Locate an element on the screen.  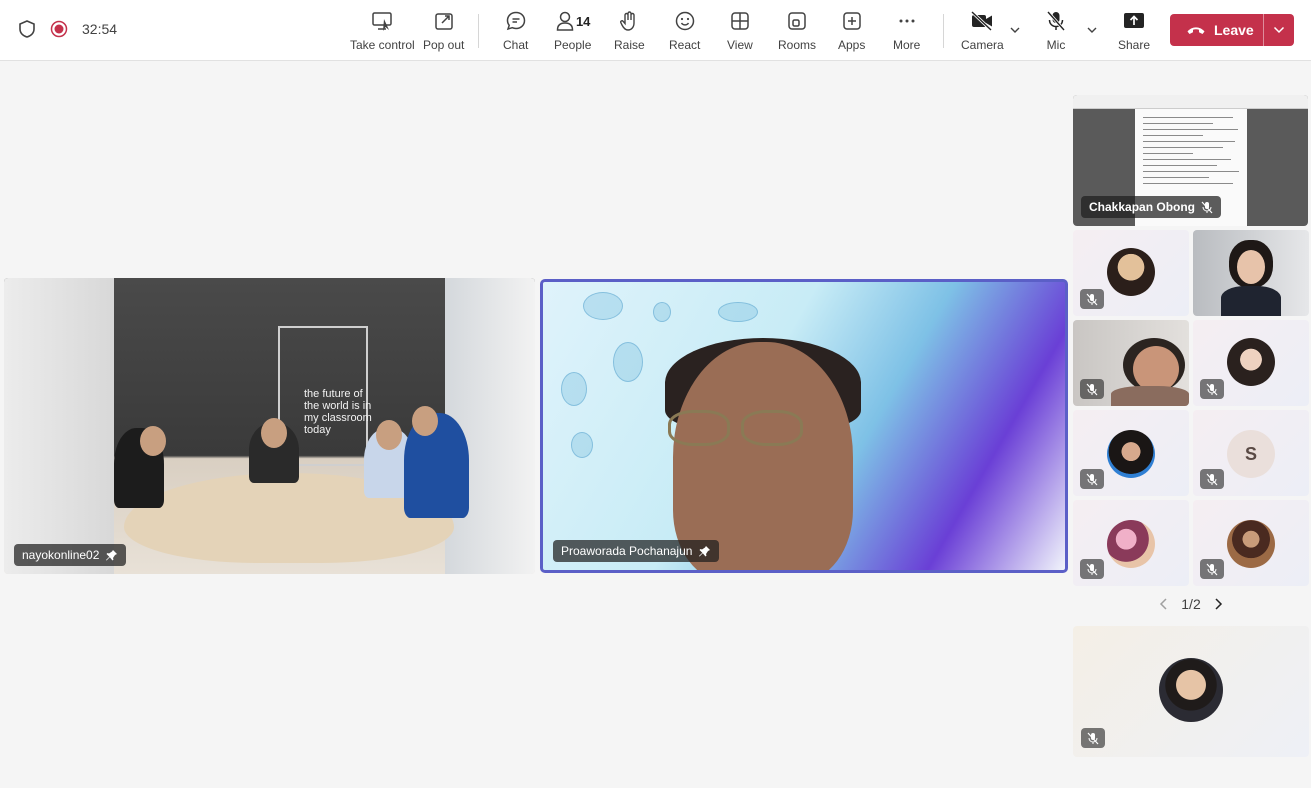
chat-button: Chat is located at coordinates (515, 31).